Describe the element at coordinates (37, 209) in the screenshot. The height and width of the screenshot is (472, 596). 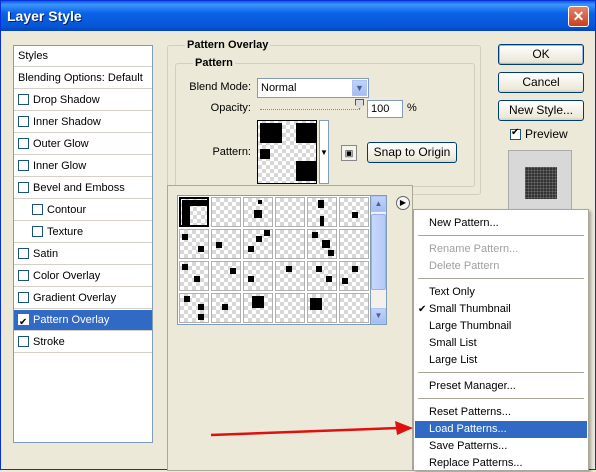
I see `contour-checkbox` at that location.